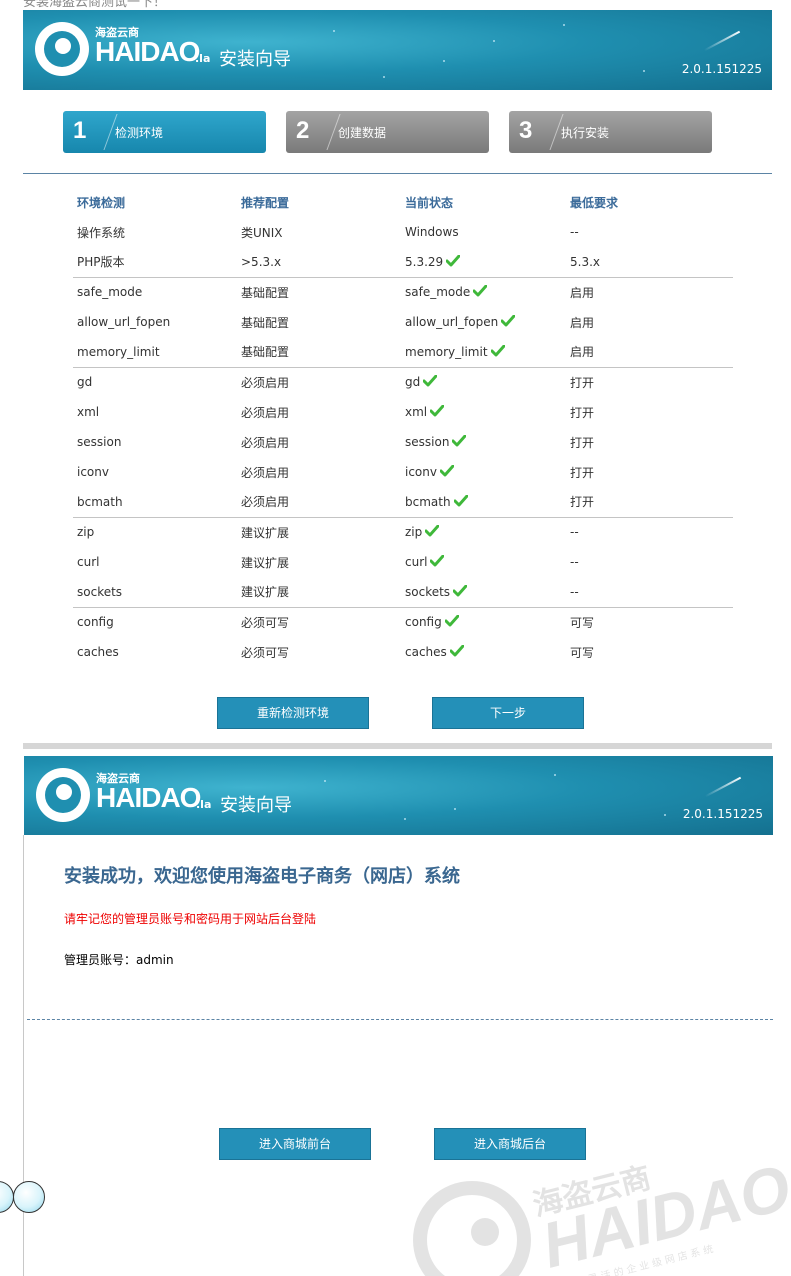  I want to click on cell-check: safe_mode, so click(155, 291).